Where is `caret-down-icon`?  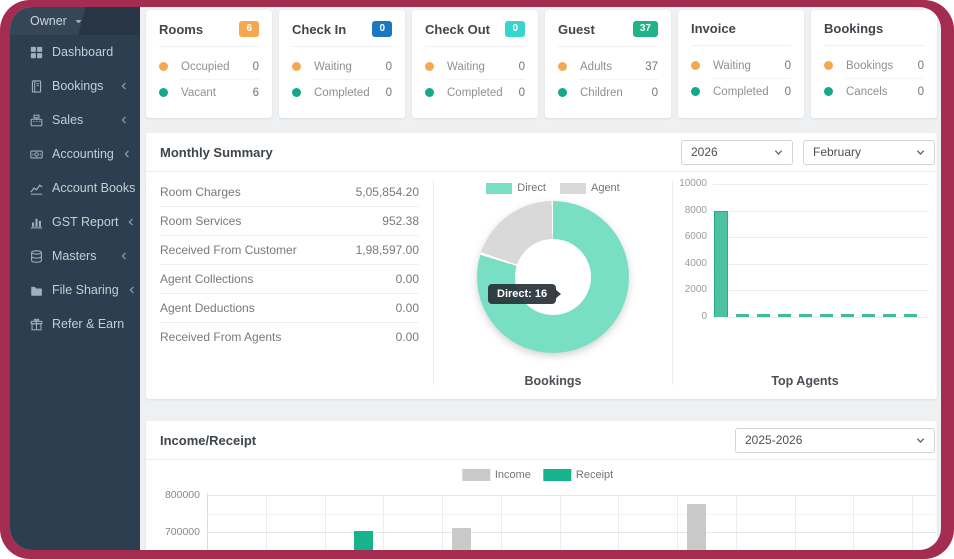
caret-down-icon is located at coordinates (78, 21).